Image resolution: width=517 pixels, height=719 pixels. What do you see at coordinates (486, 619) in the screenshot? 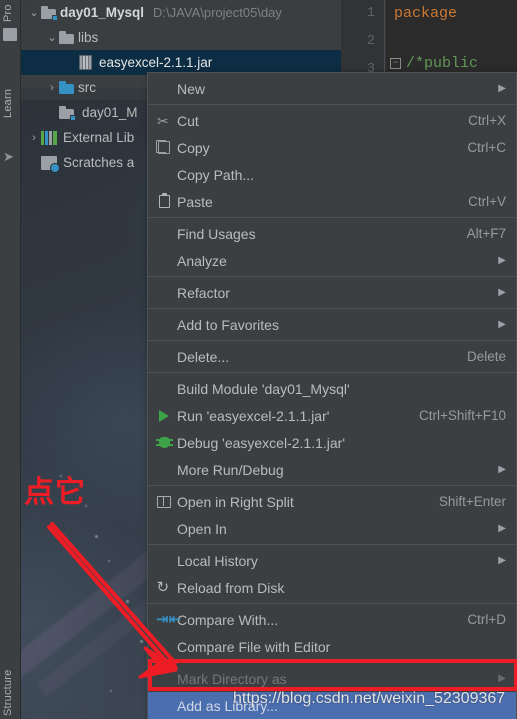
I see `menu-item-shortcut: Ctrl+D` at bounding box center [486, 619].